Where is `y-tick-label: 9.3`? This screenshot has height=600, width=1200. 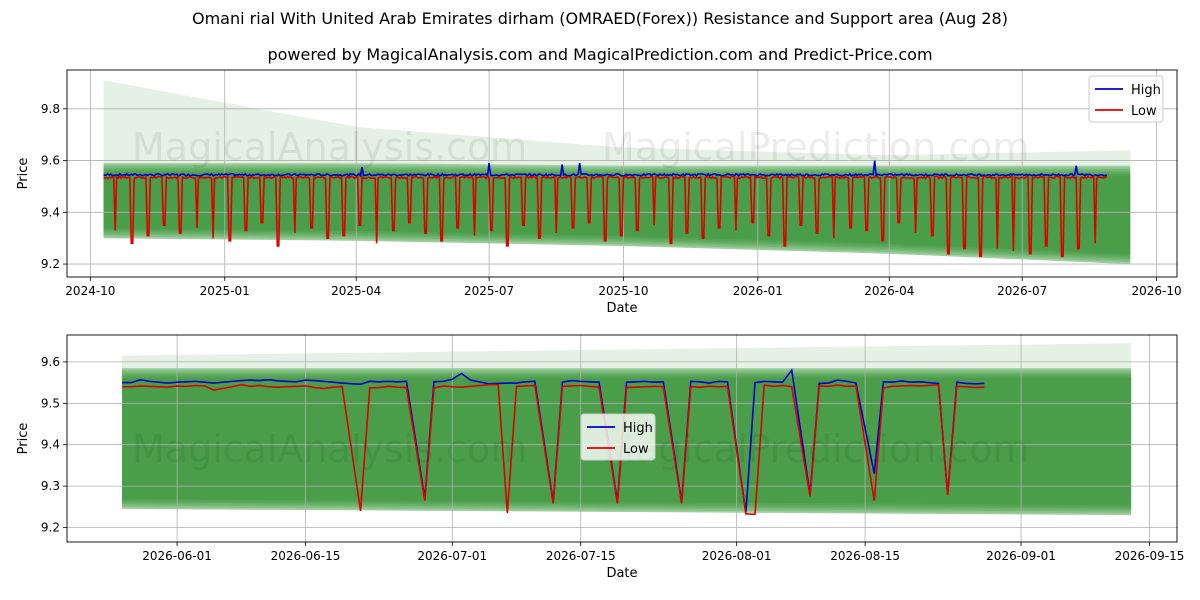 y-tick-label: 9.3 is located at coordinates (50, 486).